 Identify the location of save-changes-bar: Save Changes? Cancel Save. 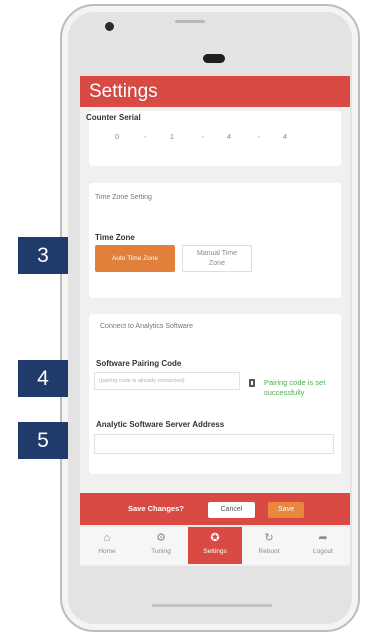
(215, 509).